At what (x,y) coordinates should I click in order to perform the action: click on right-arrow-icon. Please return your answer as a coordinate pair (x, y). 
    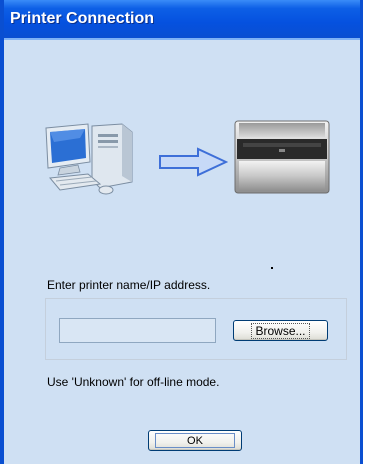
    Looking at the image, I should click on (193, 162).